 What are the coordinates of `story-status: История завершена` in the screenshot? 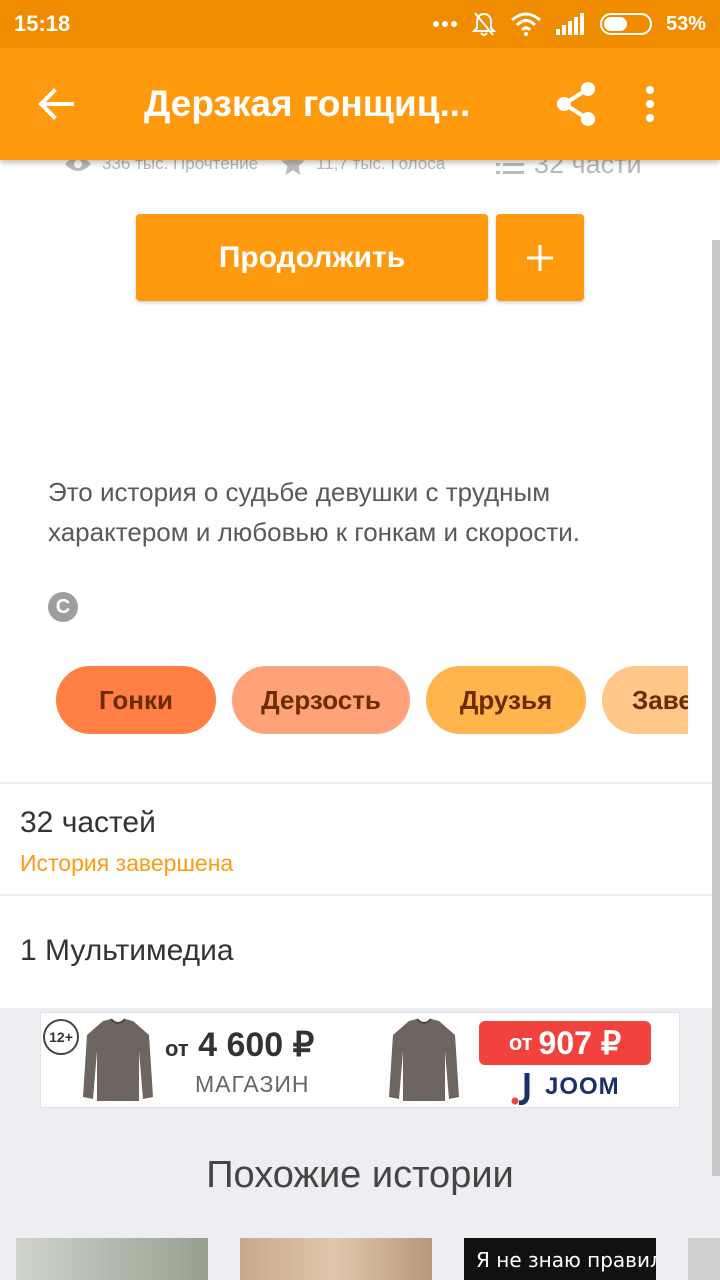 It's located at (127, 863).